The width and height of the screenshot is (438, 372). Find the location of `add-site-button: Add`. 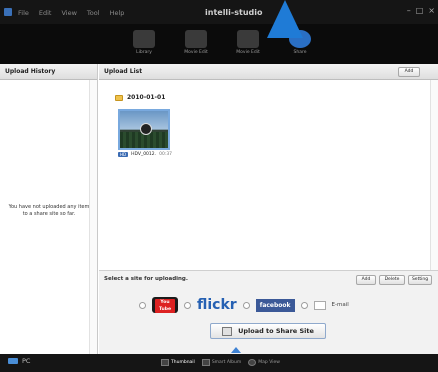

add-site-button: Add is located at coordinates (366, 280).